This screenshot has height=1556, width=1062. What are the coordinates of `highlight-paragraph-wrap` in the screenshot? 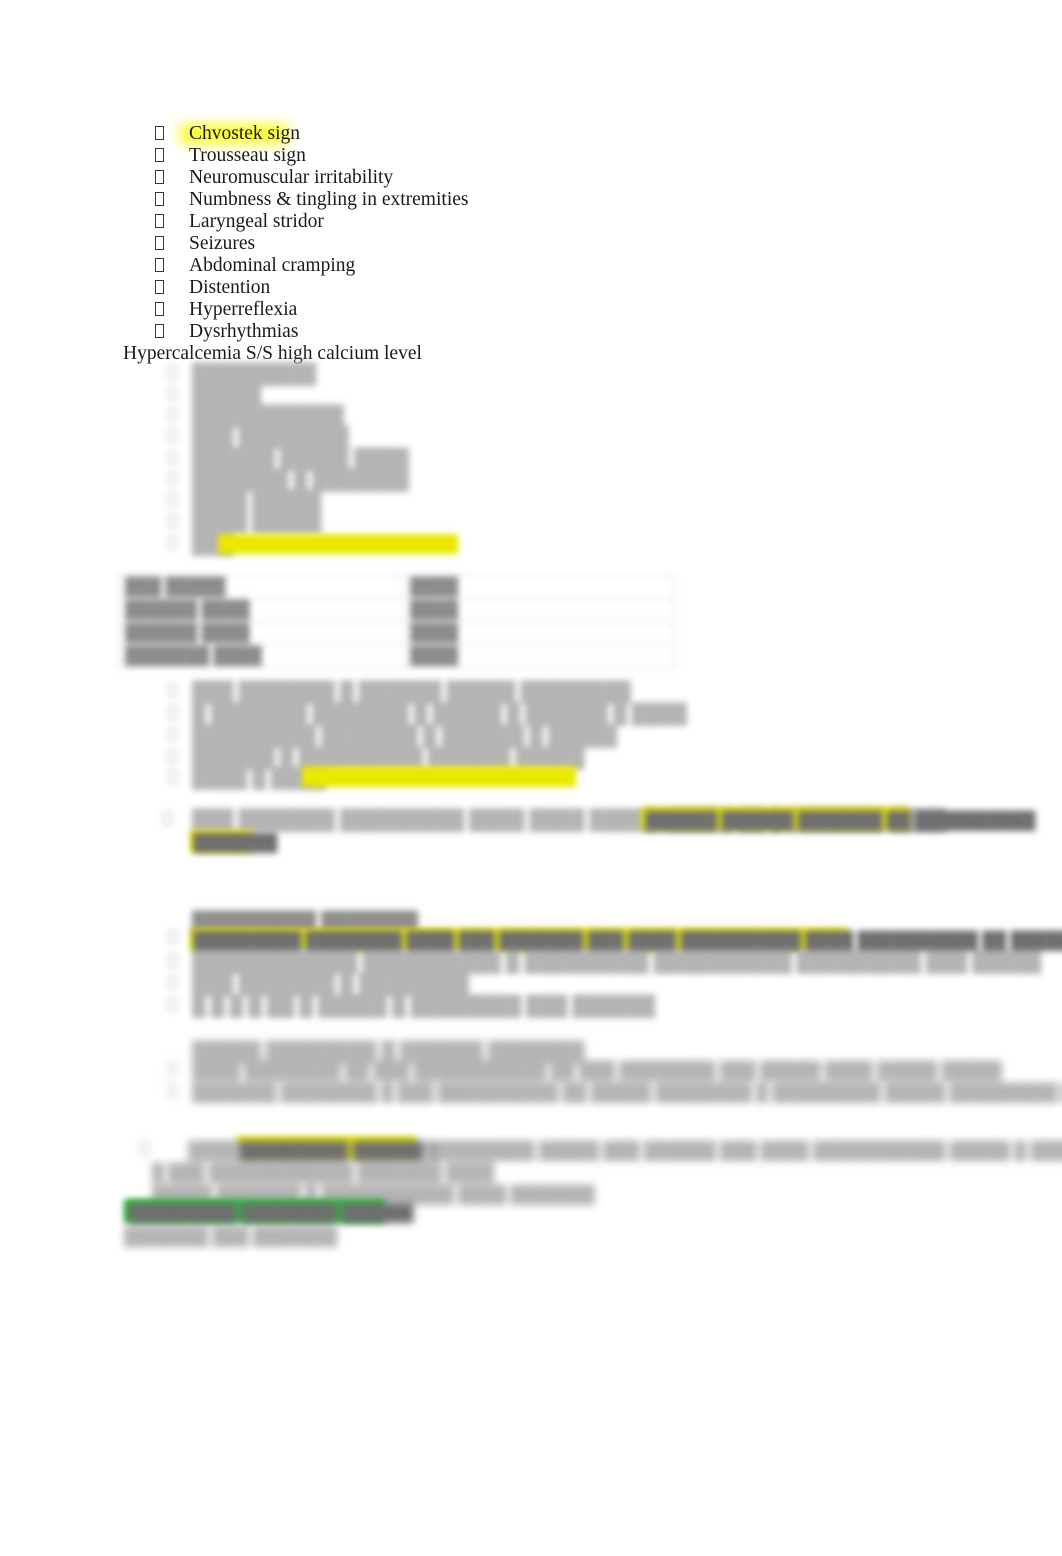 It's located at (221, 841).